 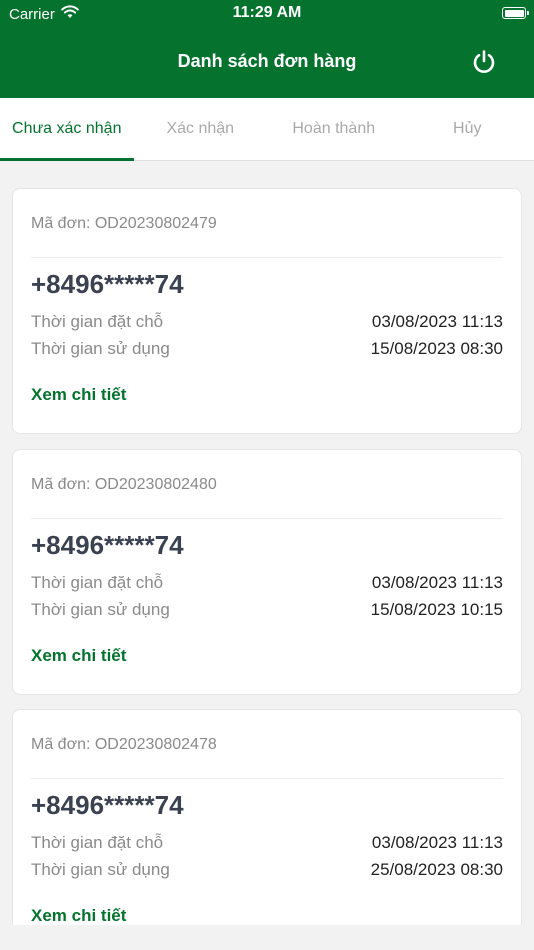 I want to click on power-icon, so click(x=484, y=61).